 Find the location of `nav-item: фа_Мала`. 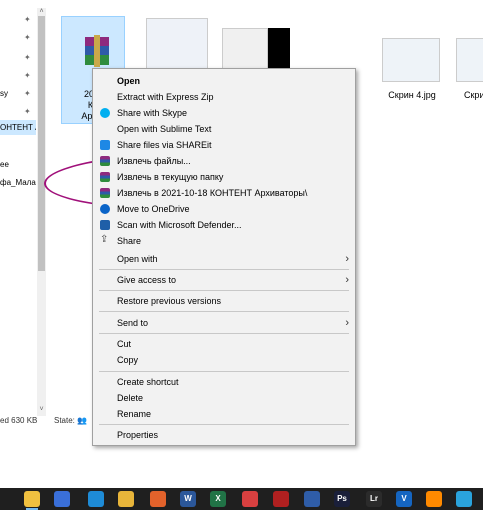

nav-item: фа_Мала is located at coordinates (18, 182).